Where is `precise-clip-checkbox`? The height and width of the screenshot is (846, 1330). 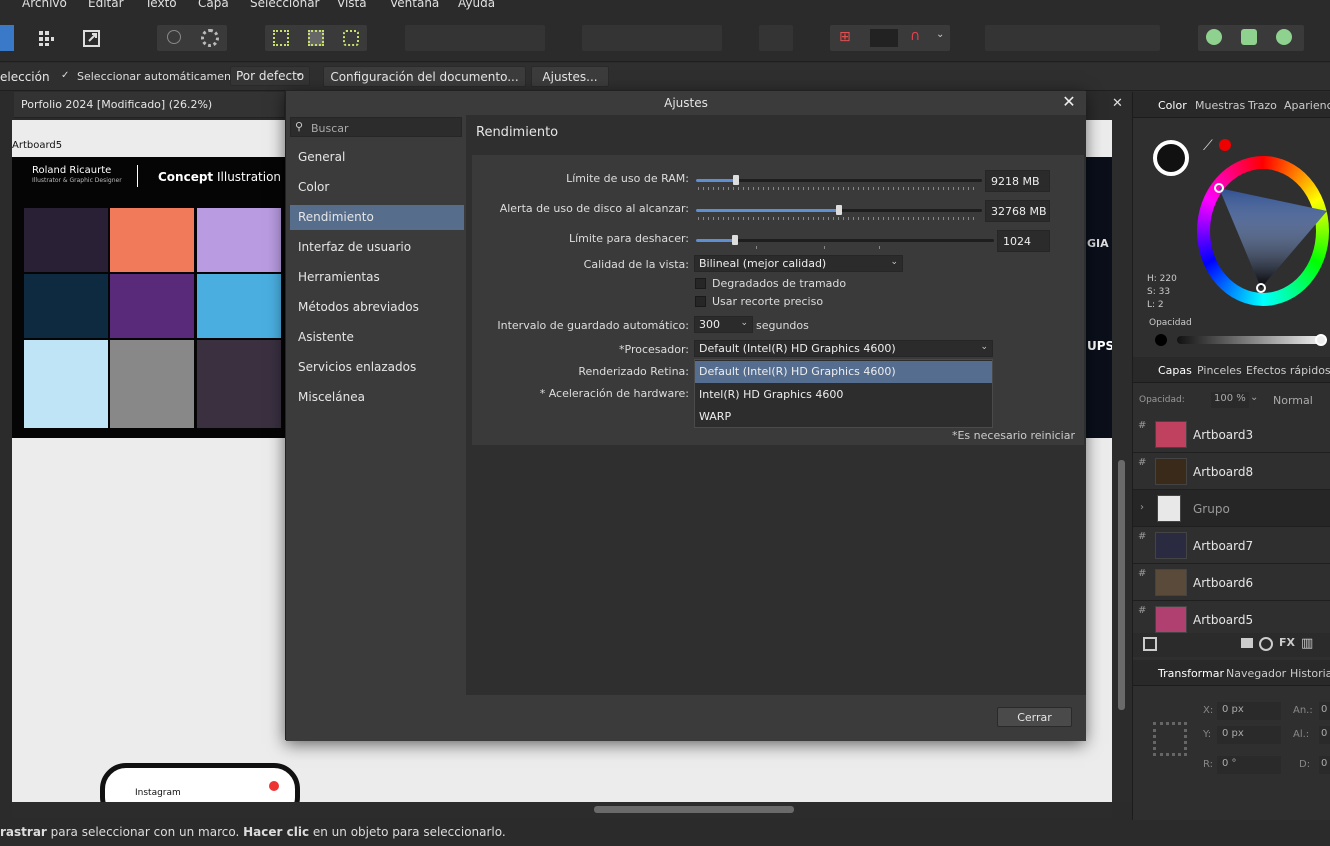 precise-clip-checkbox is located at coordinates (700, 301).